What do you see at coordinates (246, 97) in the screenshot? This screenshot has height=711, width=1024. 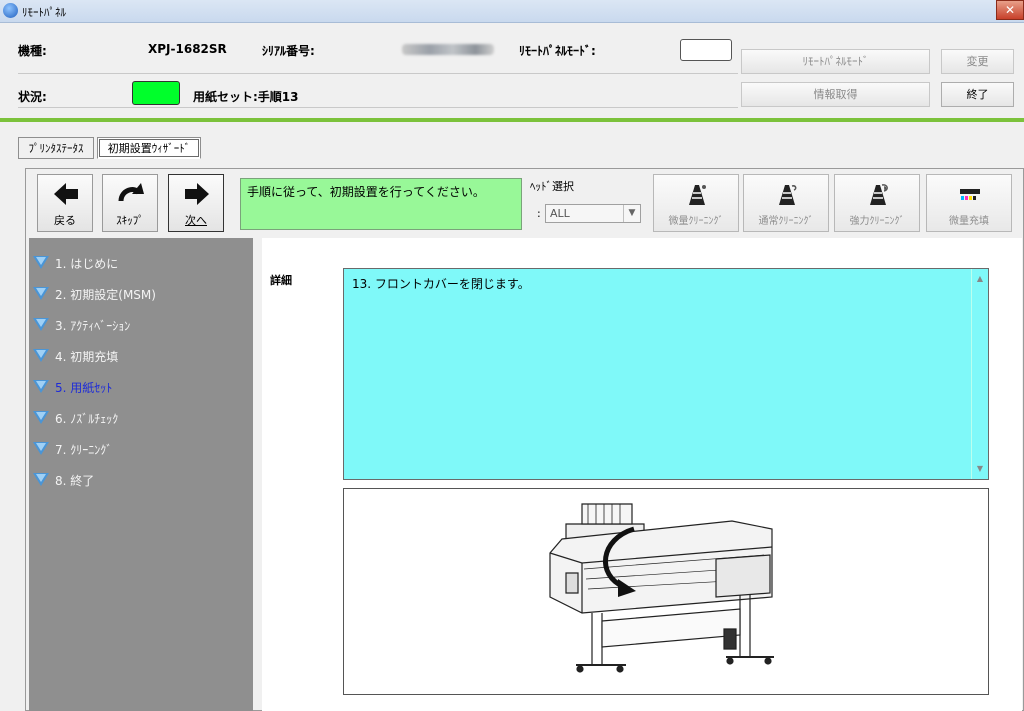 I see `status-text: 用紙セット:手順13` at bounding box center [246, 97].